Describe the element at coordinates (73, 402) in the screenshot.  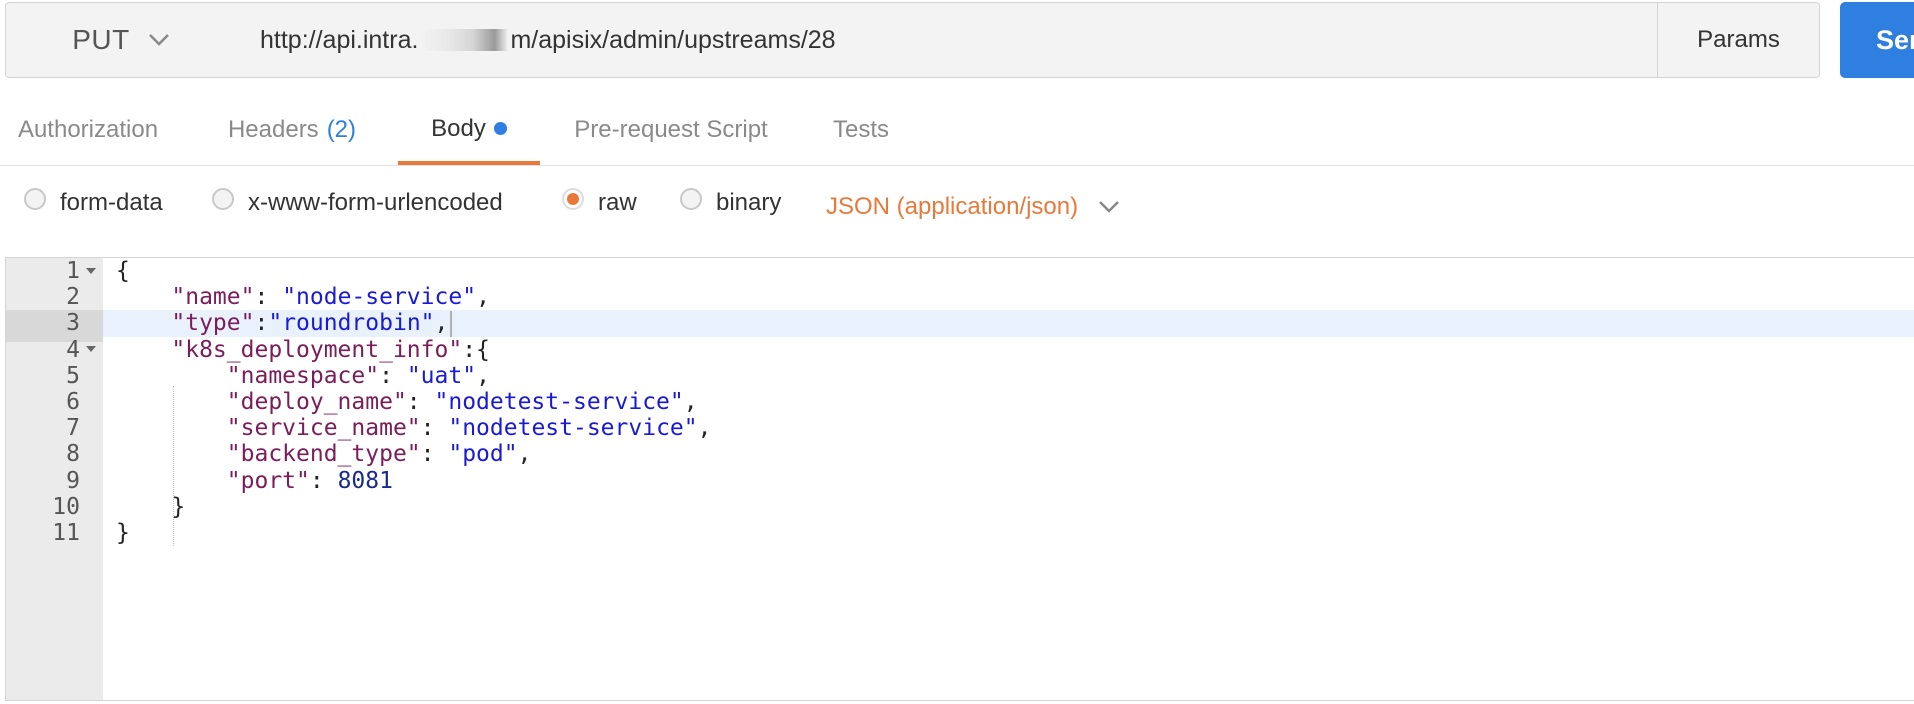
I see `line-number: 6` at that location.